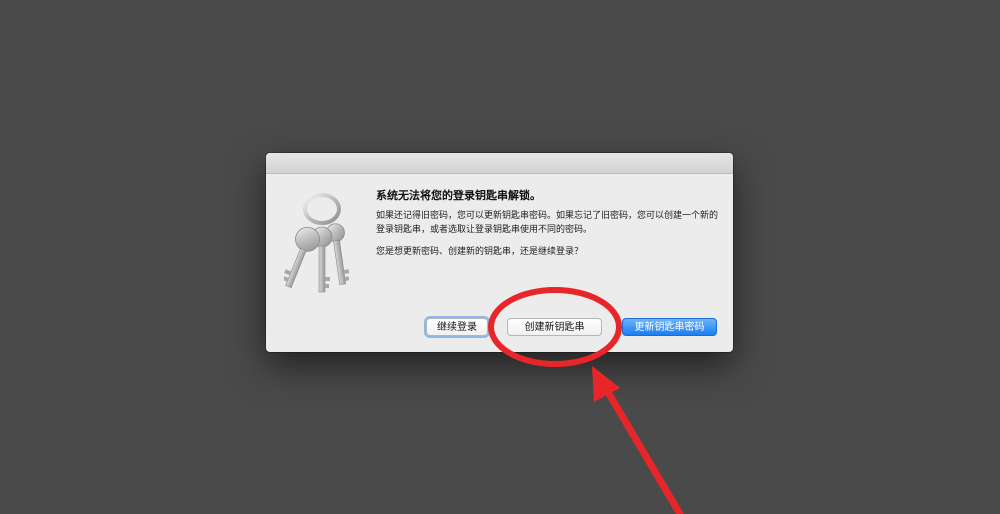  Describe the element at coordinates (480, 252) in the screenshot. I see `dialog-question: 您是想更新密码、创建新的钥匙串，还是继续登录？` at that location.